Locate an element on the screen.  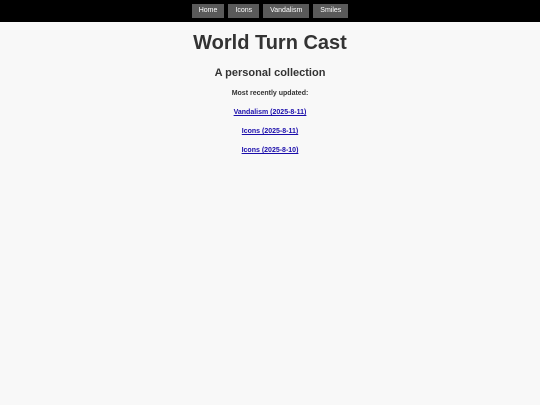
recent-link-vandalism: Vandalism (2025-8-11) is located at coordinates (270, 112).